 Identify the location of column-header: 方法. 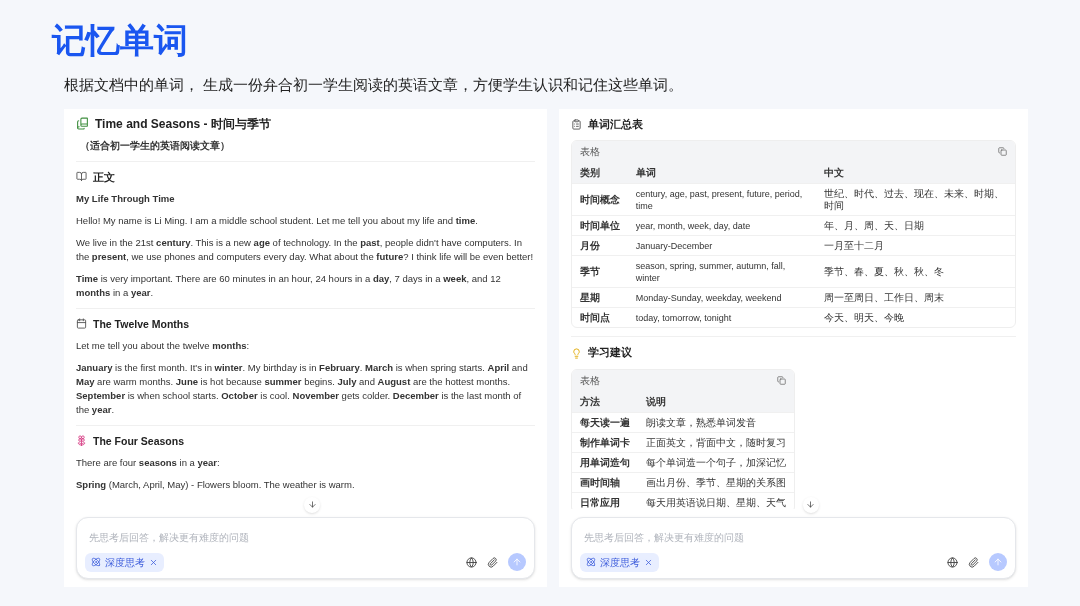
(604, 402).